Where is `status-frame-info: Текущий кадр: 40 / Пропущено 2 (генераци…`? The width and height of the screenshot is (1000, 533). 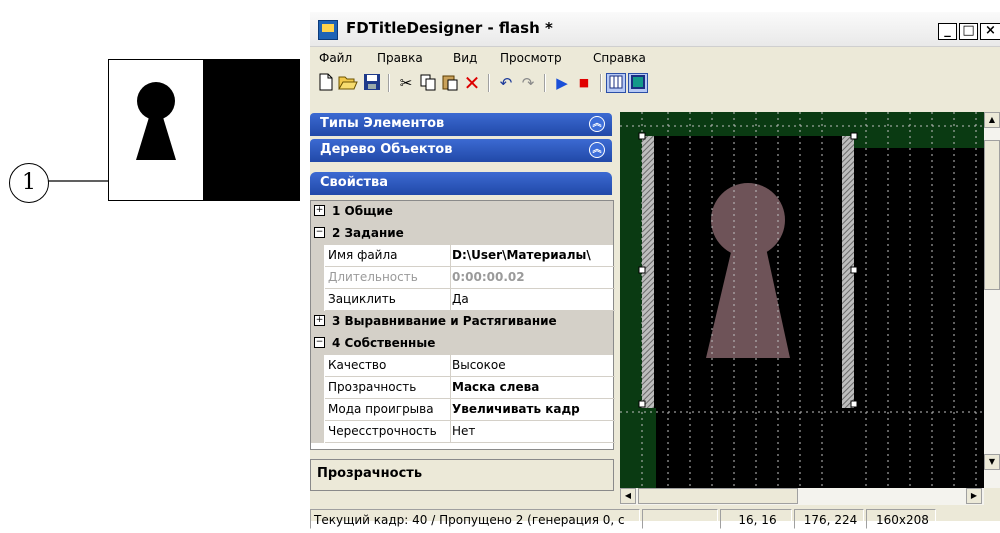
status-frame-info: Текущий кадр: 40 / Пропущено 2 (генераци… is located at coordinates (475, 519).